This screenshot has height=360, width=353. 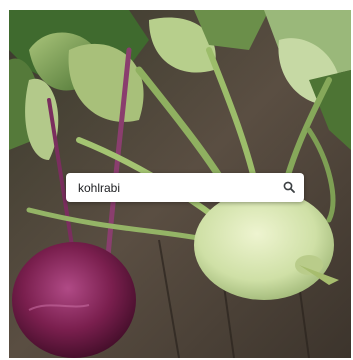 What do you see at coordinates (176, 187) in the screenshot?
I see `search-input` at bounding box center [176, 187].